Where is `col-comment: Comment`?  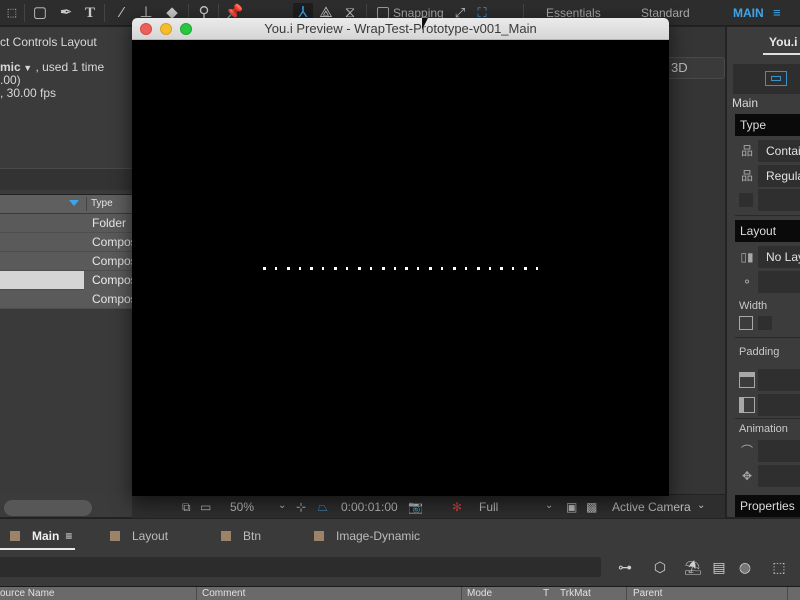 col-comment: Comment is located at coordinates (223, 593).